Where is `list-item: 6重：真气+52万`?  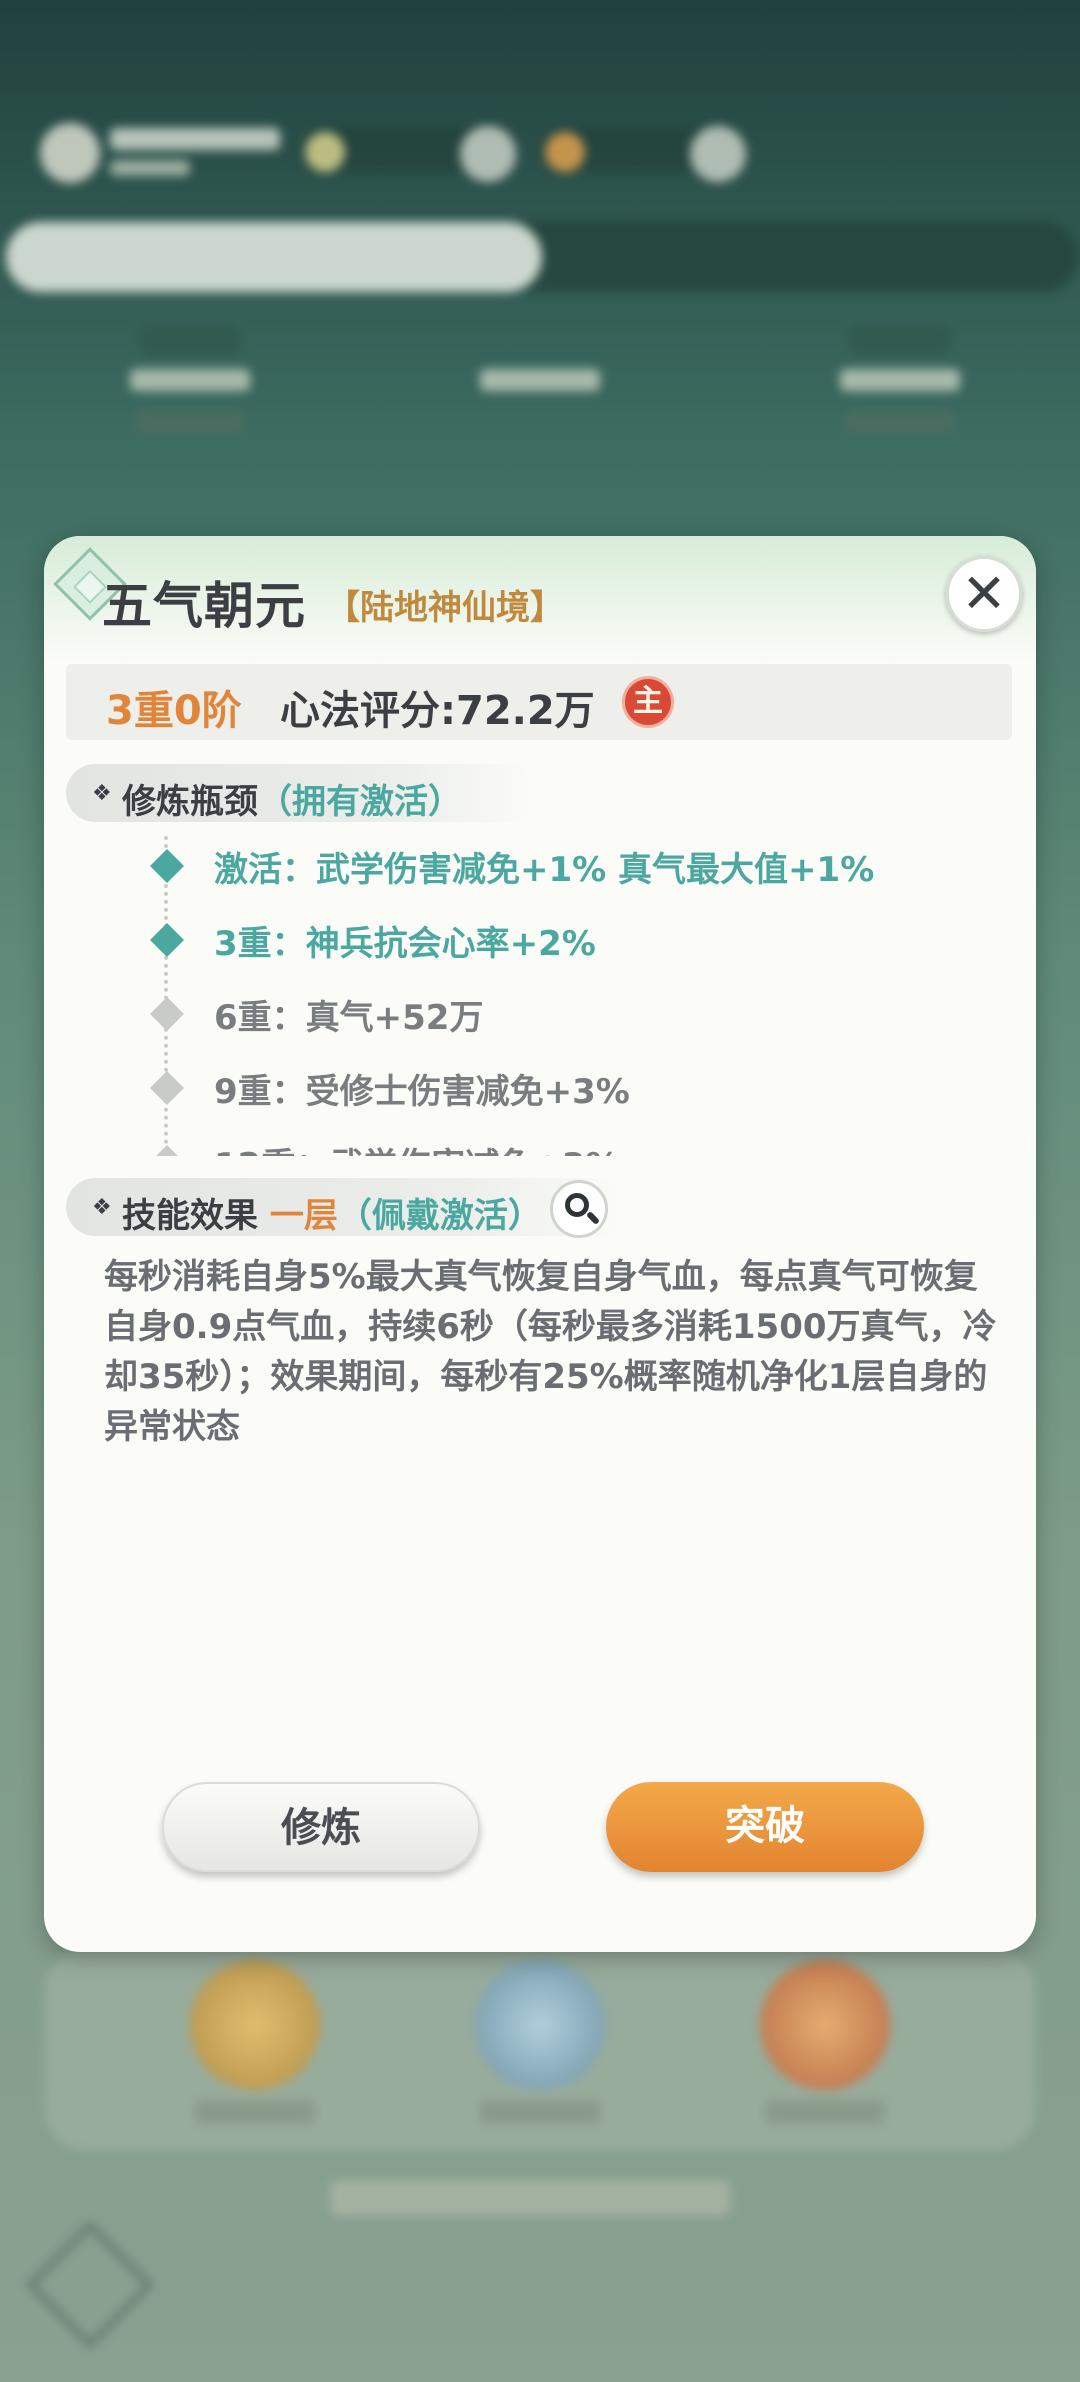 list-item: 6重：真气+52万 is located at coordinates (539, 1014).